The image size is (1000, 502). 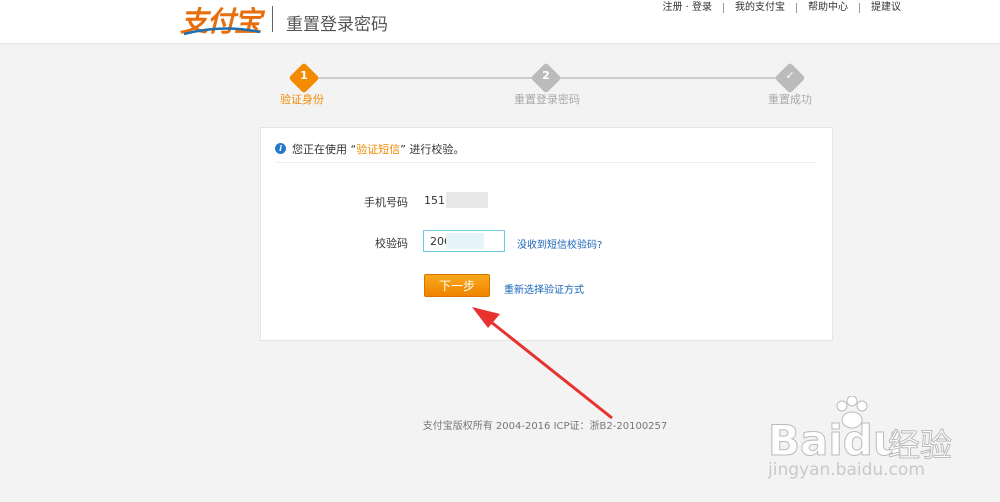 I want to click on info-icon: i, so click(x=280, y=148).